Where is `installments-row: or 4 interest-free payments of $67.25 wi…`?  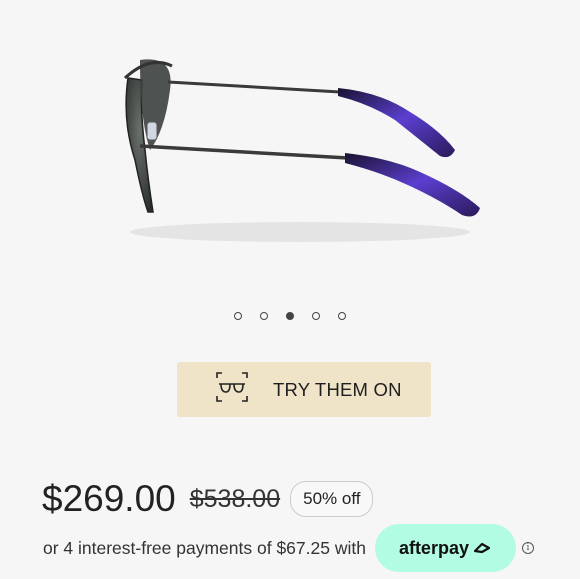 installments-row: or 4 interest-free payments of $67.25 wi… is located at coordinates (311, 548).